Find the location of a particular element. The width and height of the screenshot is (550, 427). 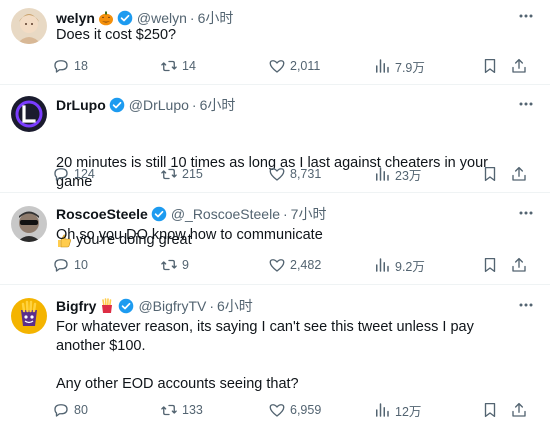

retweet-button: 14 is located at coordinates (178, 66).